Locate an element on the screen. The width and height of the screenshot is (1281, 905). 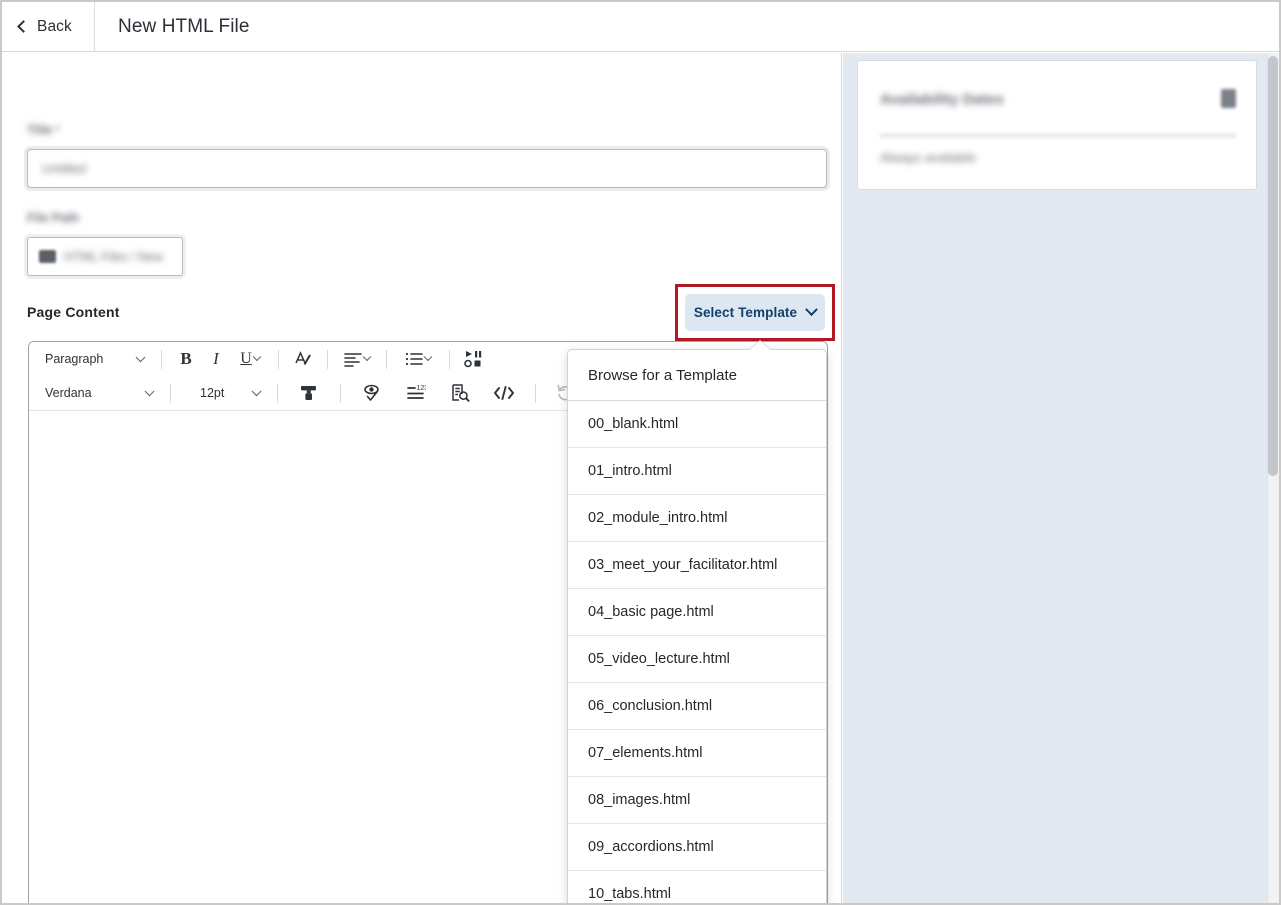
calendar-icon is located at coordinates (1228, 98).